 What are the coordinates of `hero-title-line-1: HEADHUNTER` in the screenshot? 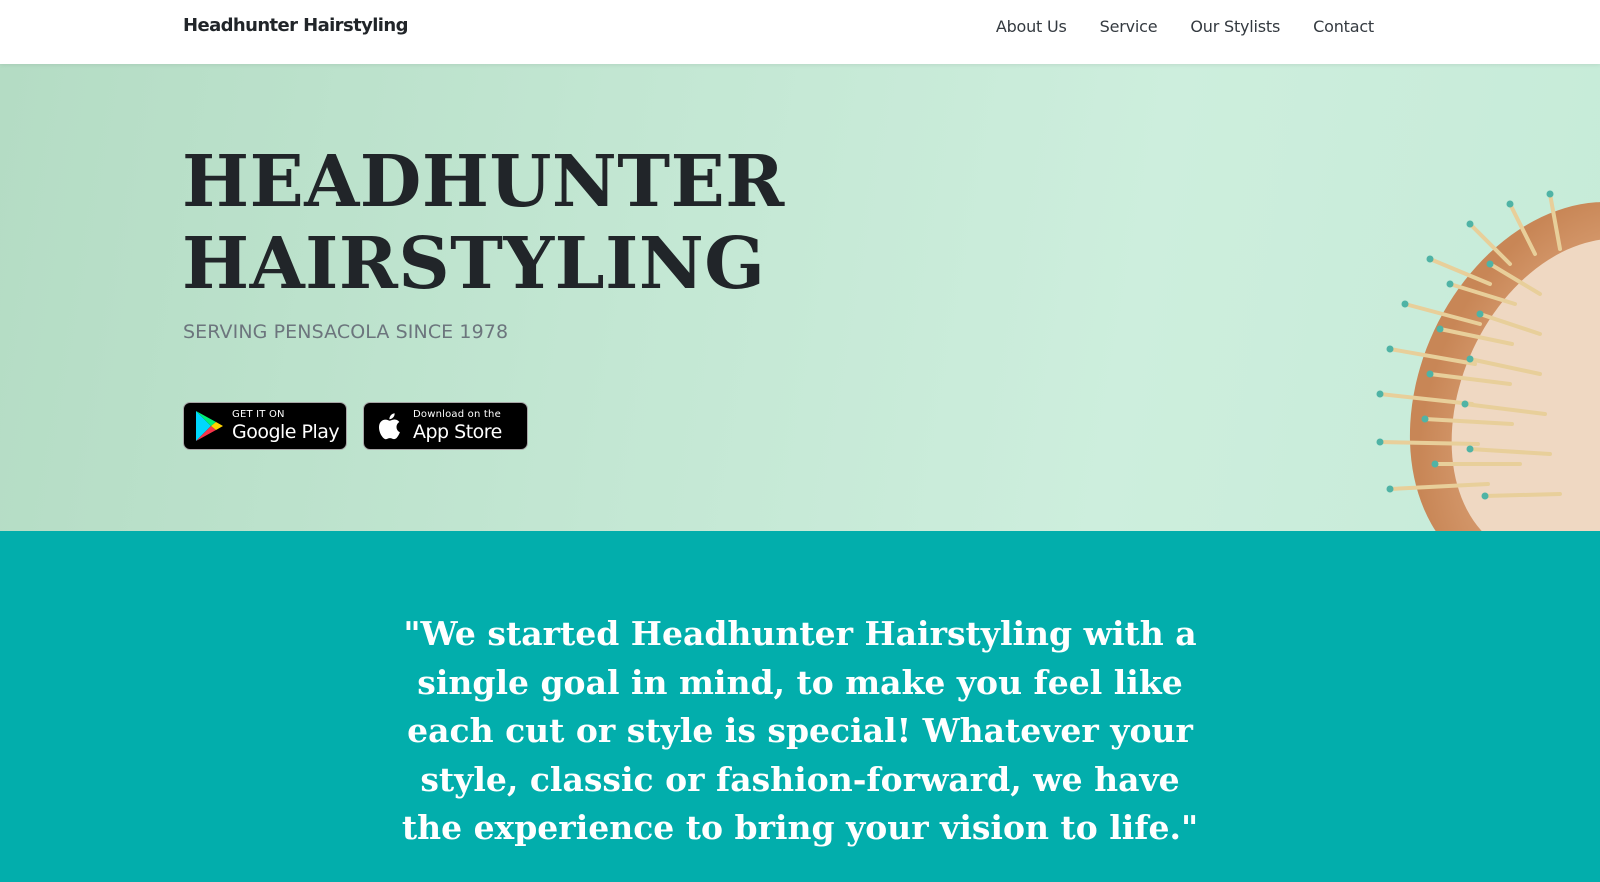 It's located at (483, 181).